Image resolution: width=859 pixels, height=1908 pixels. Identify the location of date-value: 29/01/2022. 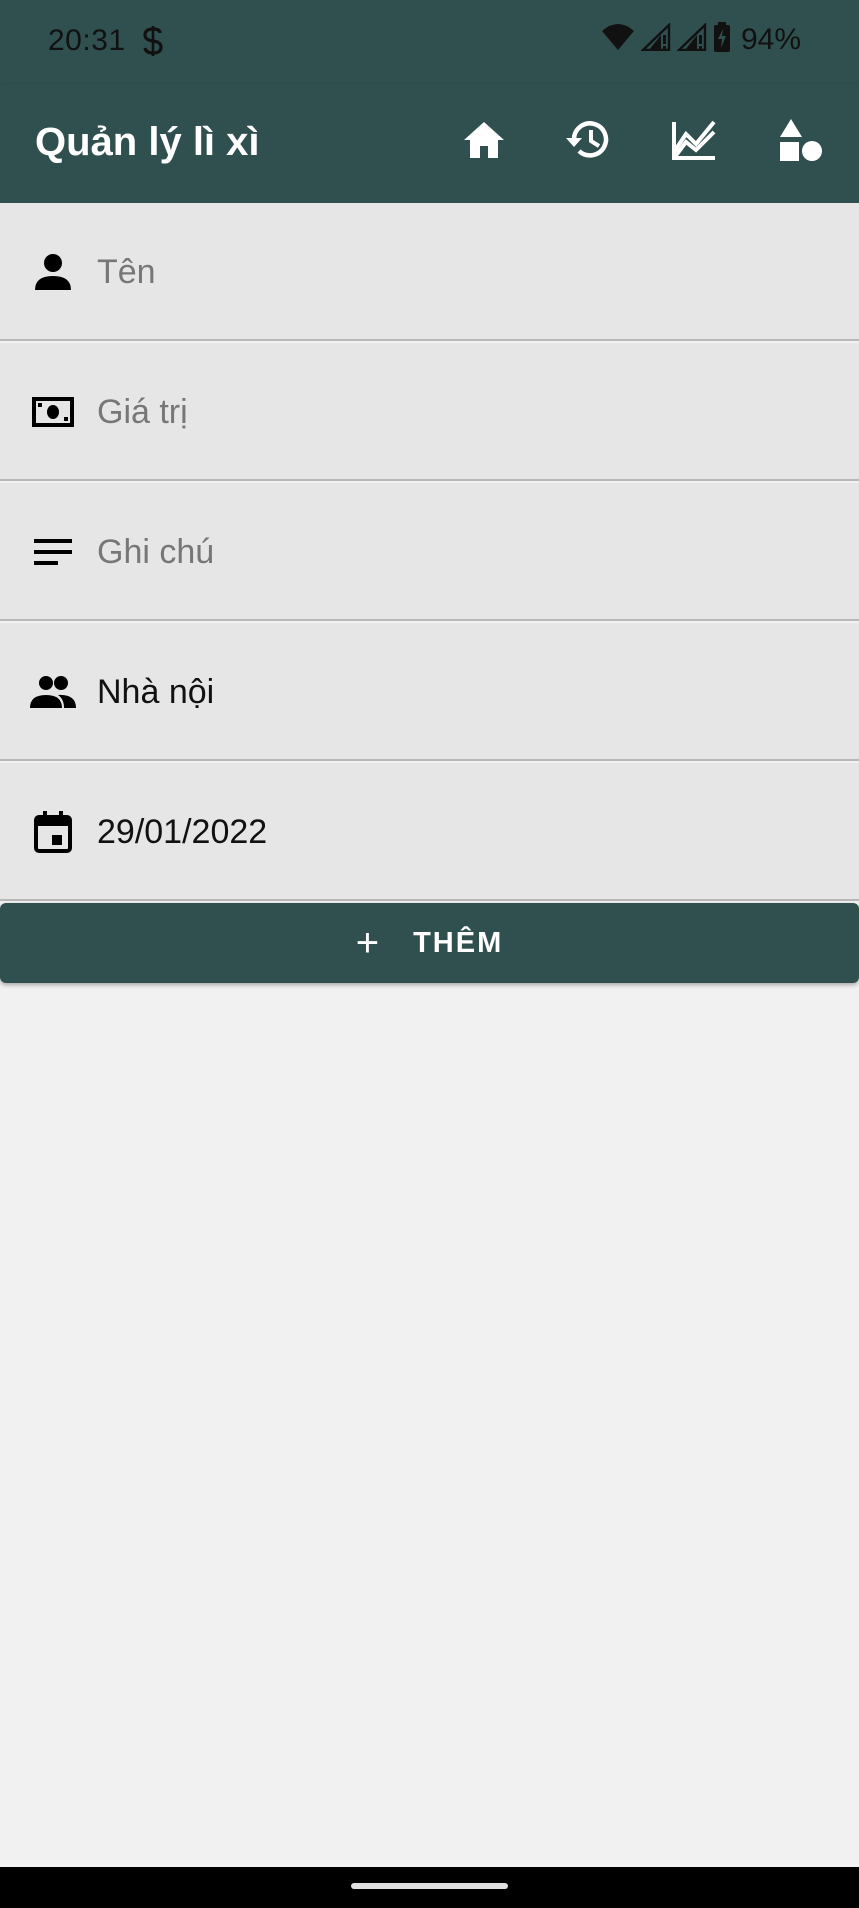
(447, 832).